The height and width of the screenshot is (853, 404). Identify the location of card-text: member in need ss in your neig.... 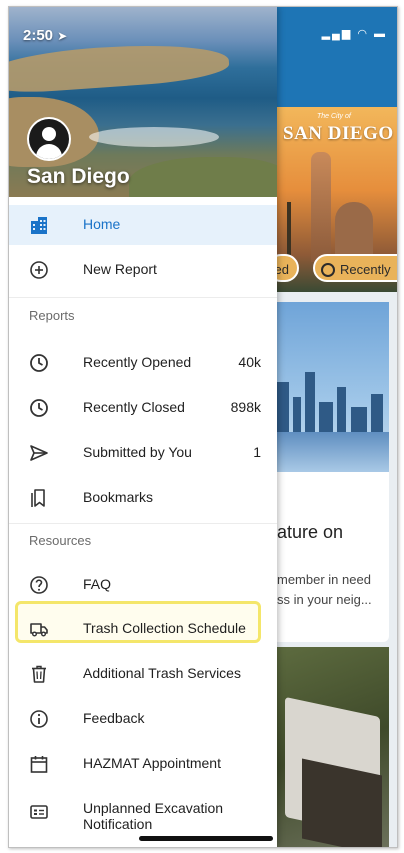
(324, 590).